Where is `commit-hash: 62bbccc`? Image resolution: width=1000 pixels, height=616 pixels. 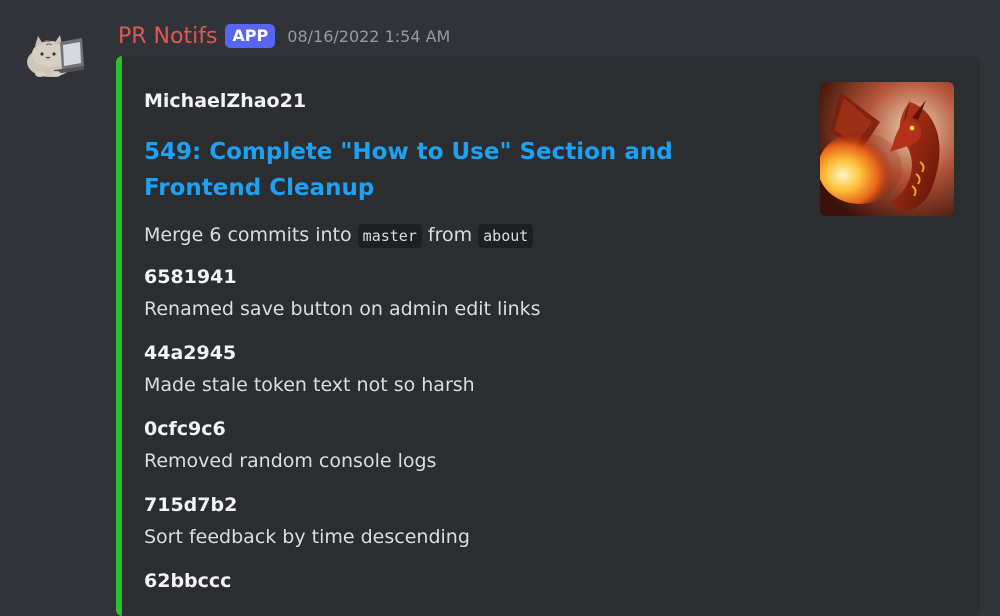 commit-hash: 62bbccc is located at coordinates (188, 581).